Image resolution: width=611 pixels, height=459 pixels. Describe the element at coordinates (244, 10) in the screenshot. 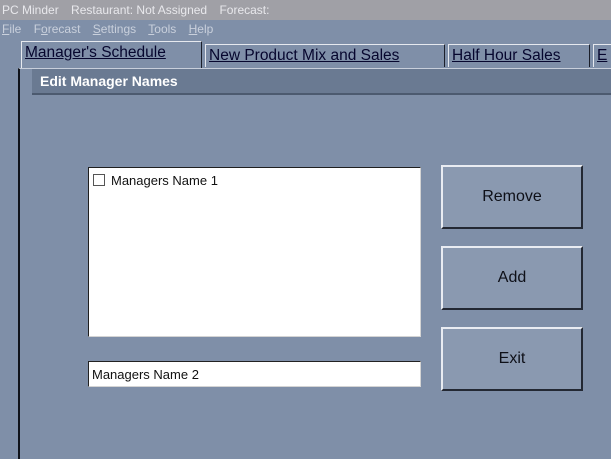

I see `forecast-status: Forecast:` at that location.